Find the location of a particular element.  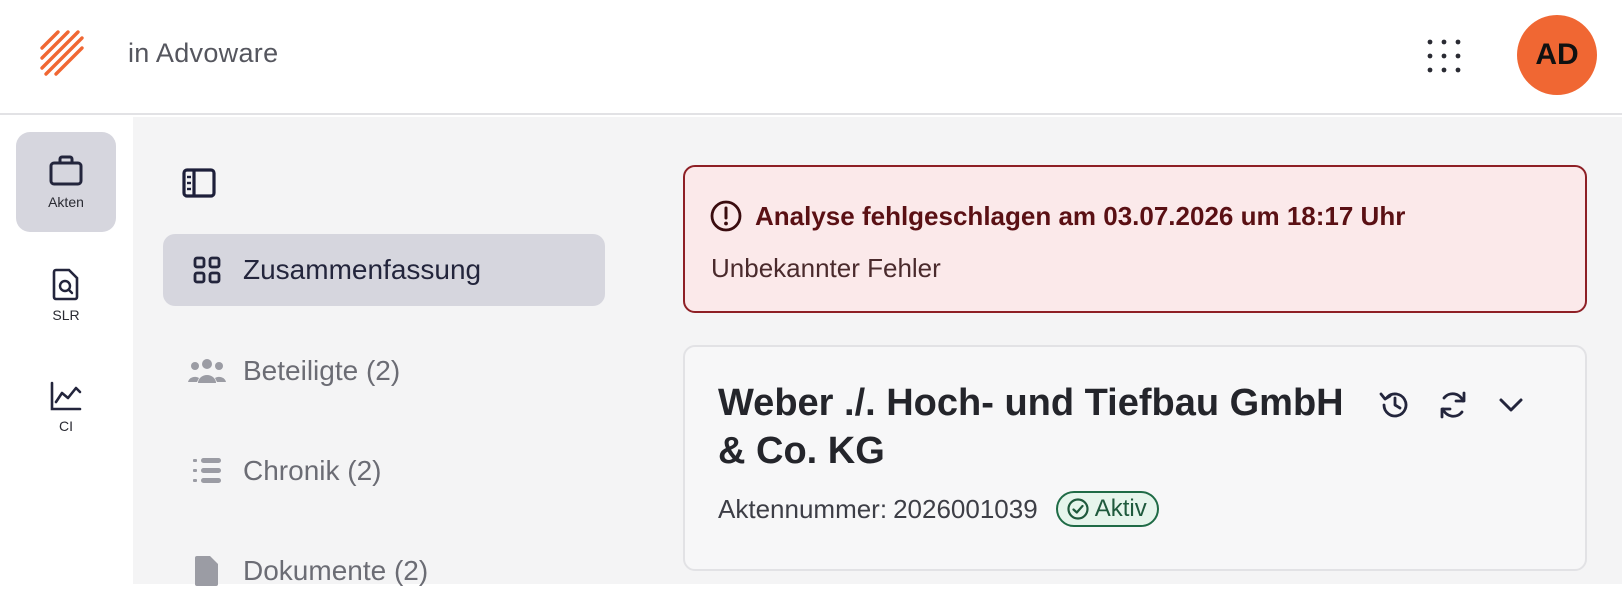

nav-item-chronik: Chronik (2) is located at coordinates (384, 471).